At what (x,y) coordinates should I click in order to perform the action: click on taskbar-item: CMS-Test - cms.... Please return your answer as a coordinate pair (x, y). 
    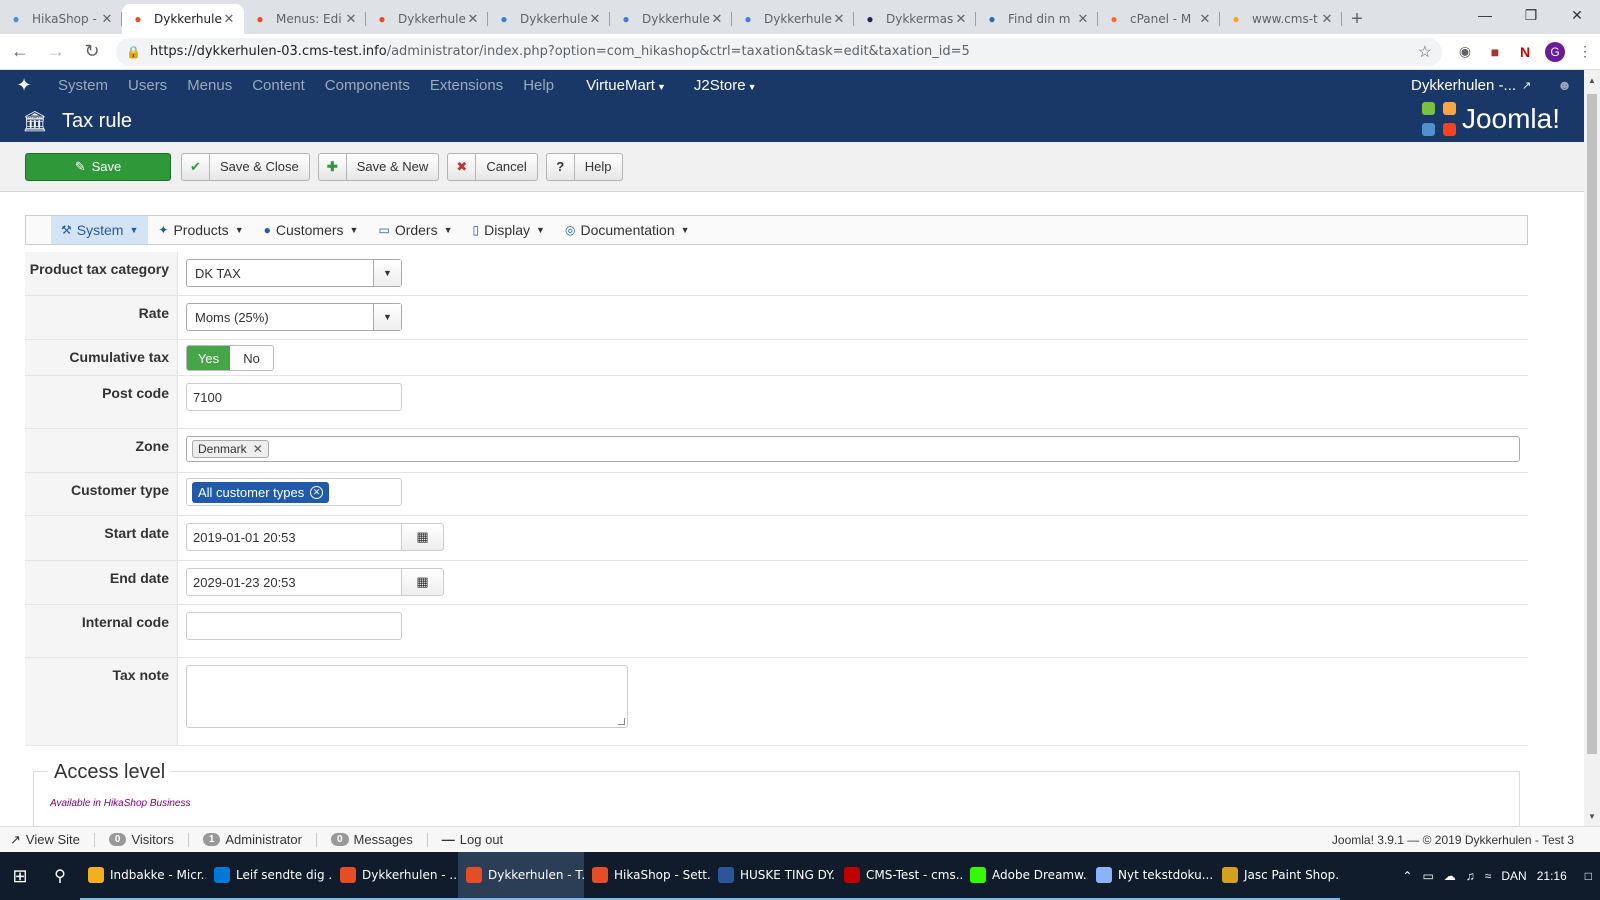
    Looking at the image, I should click on (899, 876).